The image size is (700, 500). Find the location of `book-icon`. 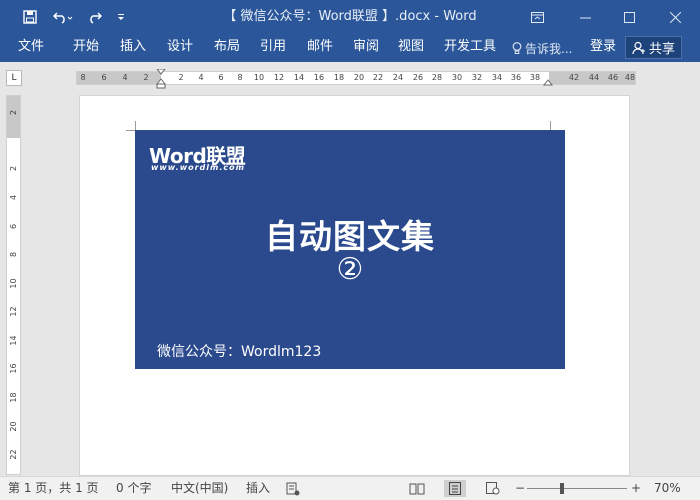

book-icon is located at coordinates (417, 488).